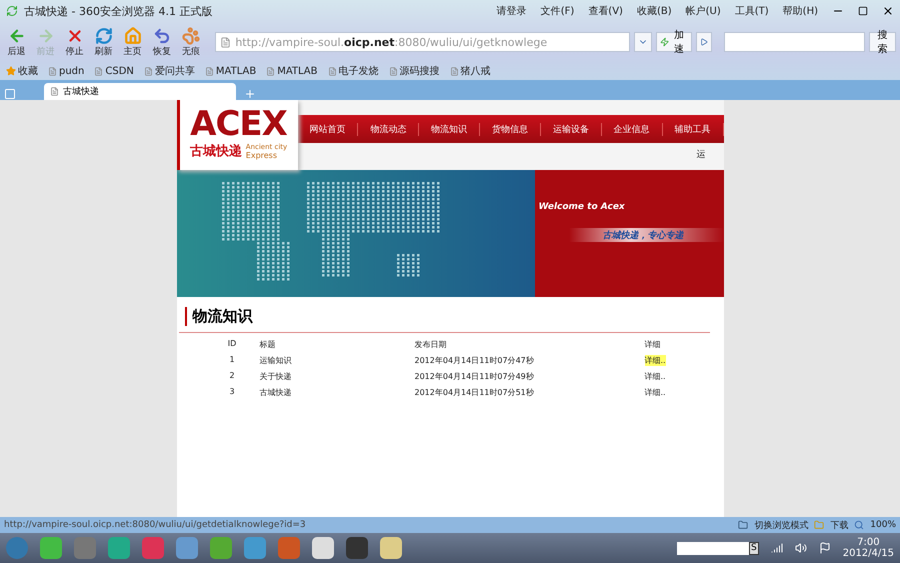  I want to click on toolbar-button: 主页, so click(133, 42).